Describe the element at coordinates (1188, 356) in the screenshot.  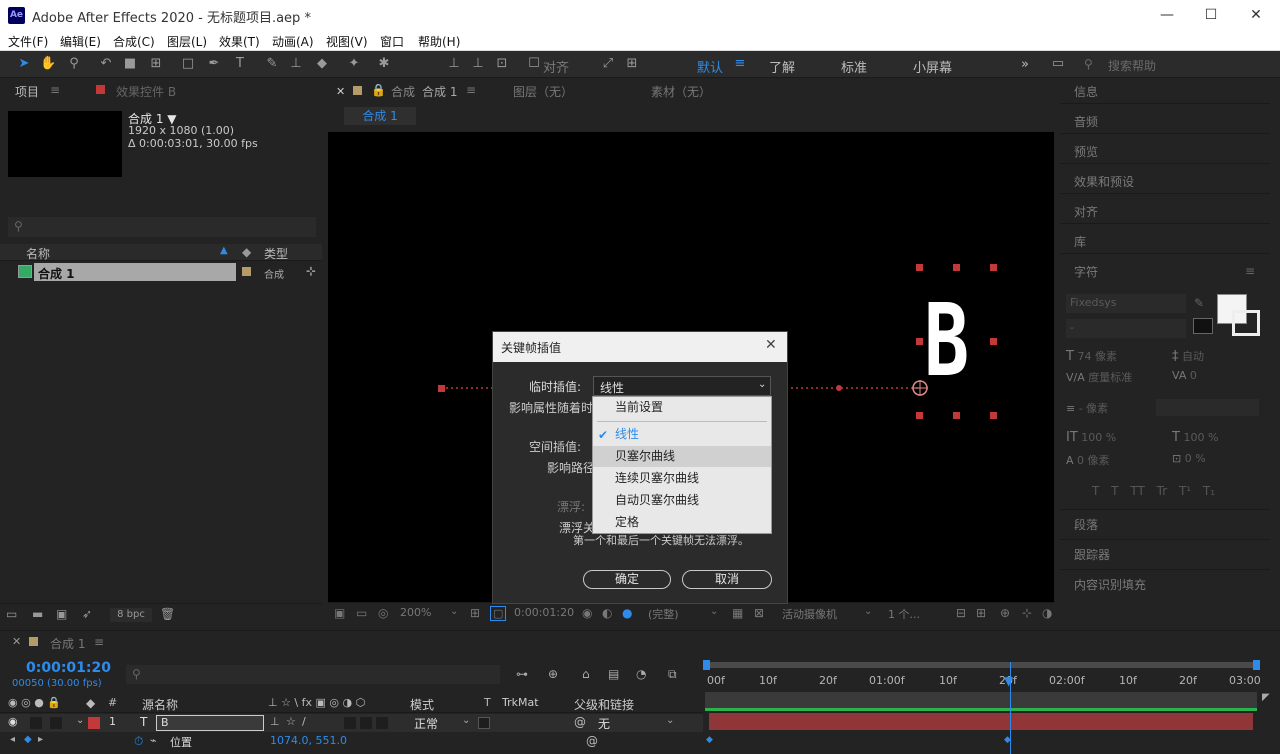
I see `leading-field: ‡ 自动` at that location.